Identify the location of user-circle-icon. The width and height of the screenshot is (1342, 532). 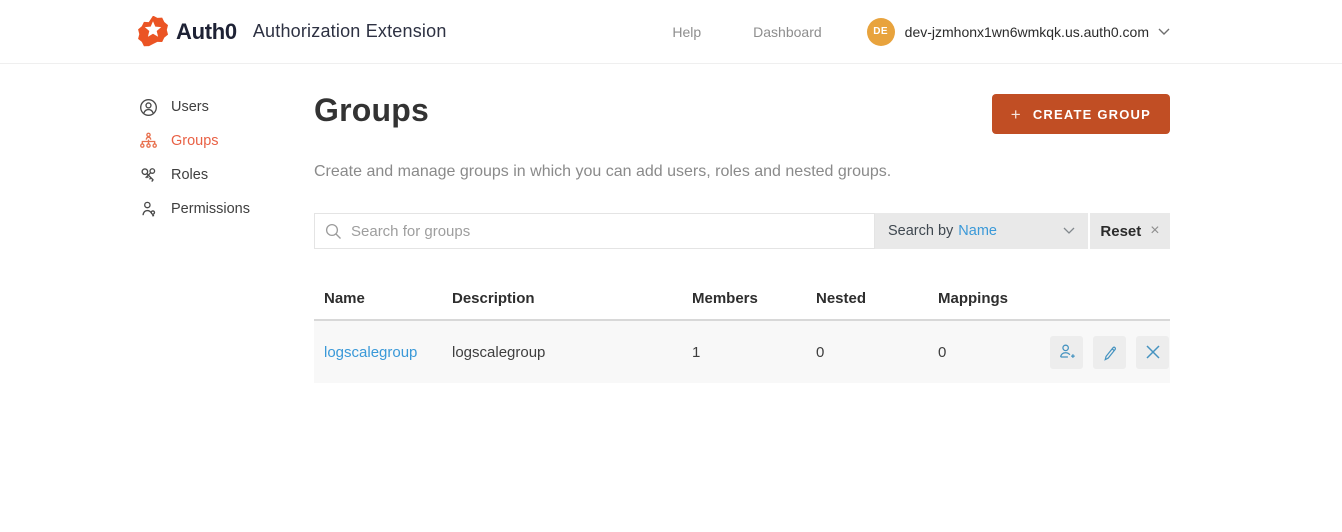
(148, 107).